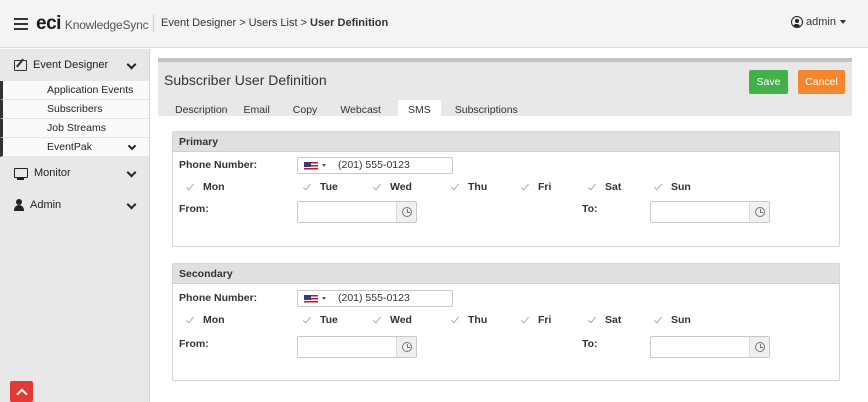 This screenshot has height=402, width=868. Describe the element at coordinates (21, 391) in the screenshot. I see `scroll-to-top-button` at that location.